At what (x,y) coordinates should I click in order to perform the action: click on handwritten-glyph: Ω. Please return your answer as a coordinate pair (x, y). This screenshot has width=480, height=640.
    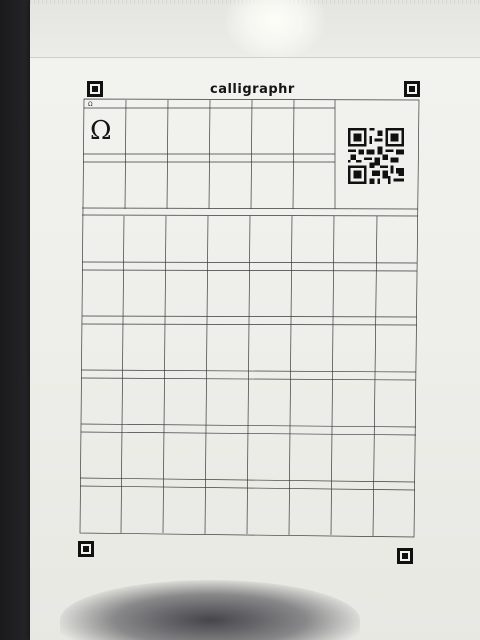
    Looking at the image, I should click on (101, 131).